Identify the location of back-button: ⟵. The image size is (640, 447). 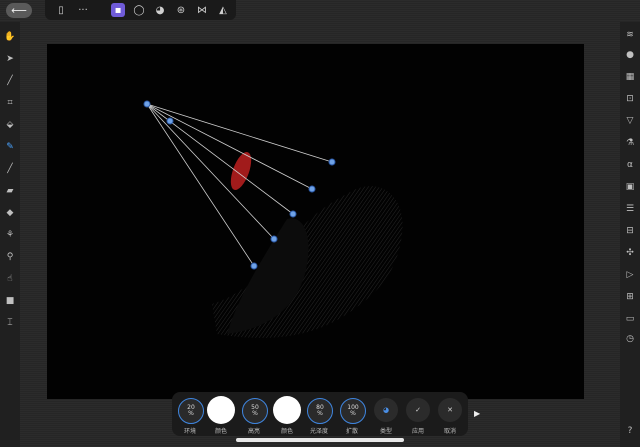
(19, 10).